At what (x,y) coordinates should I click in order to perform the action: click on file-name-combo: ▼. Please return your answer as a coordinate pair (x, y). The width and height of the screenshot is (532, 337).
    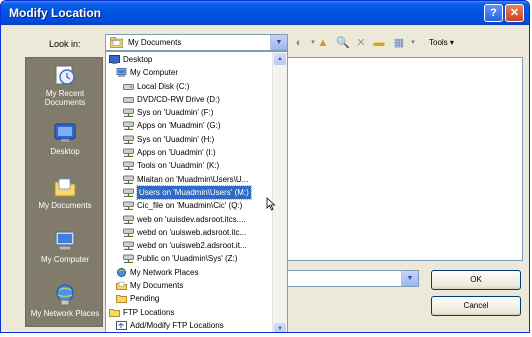
    Looking at the image, I should click on (349, 278).